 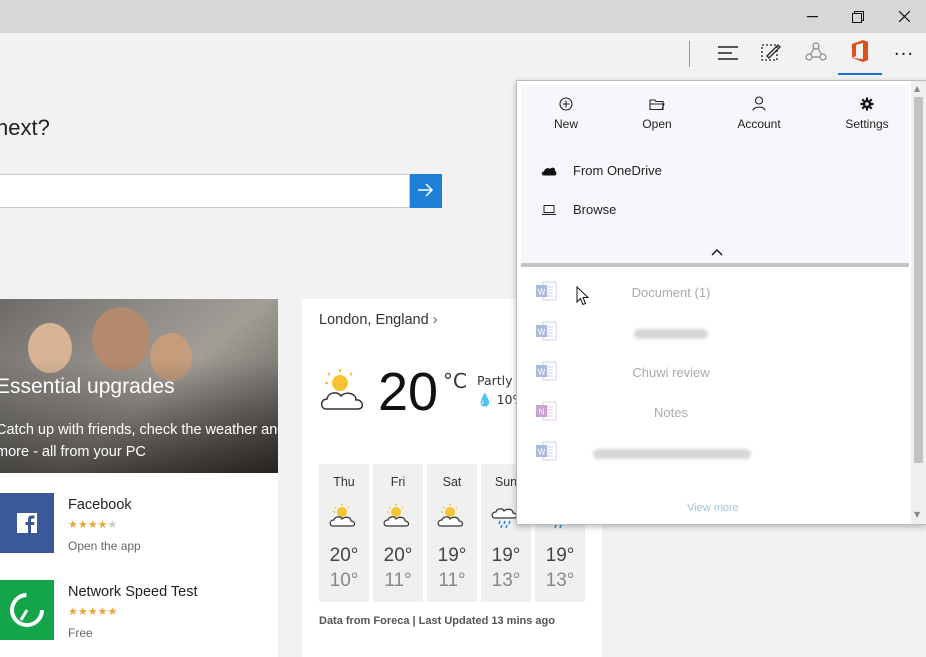 What do you see at coordinates (344, 482) in the screenshot?
I see `forecast-day-label: Thu` at bounding box center [344, 482].